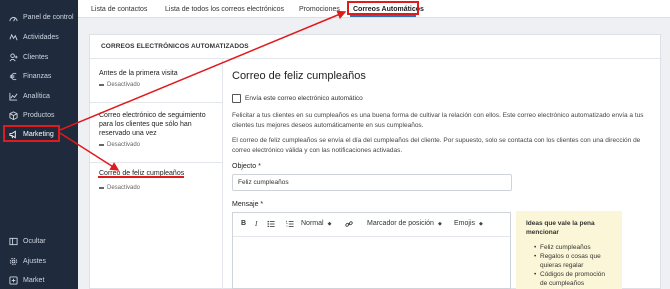  Describe the element at coordinates (13, 17) in the screenshot. I see `dashboard-icon` at that location.